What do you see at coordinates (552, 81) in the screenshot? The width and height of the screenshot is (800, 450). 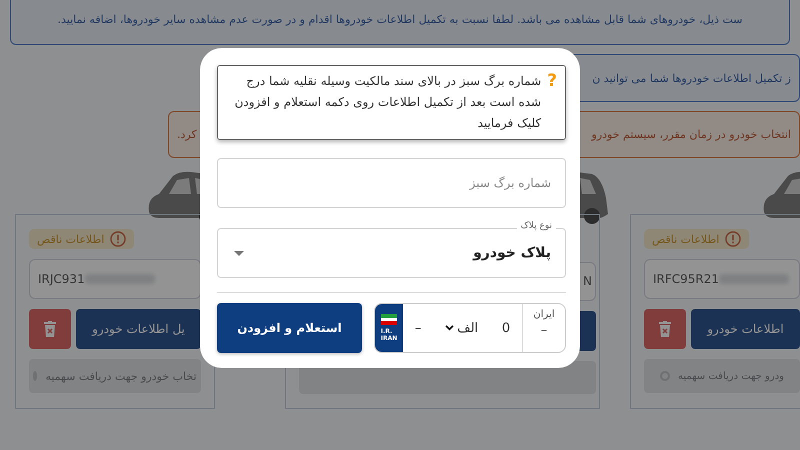 I see `question-icon: ?` at bounding box center [552, 81].